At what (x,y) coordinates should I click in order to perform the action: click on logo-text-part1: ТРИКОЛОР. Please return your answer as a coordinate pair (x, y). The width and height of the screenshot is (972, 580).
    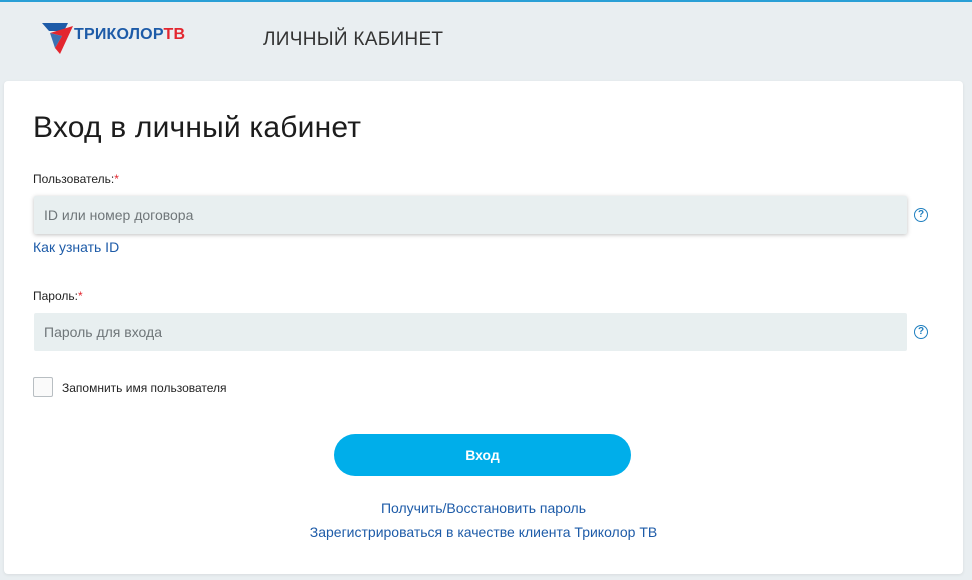
    Looking at the image, I should click on (119, 34).